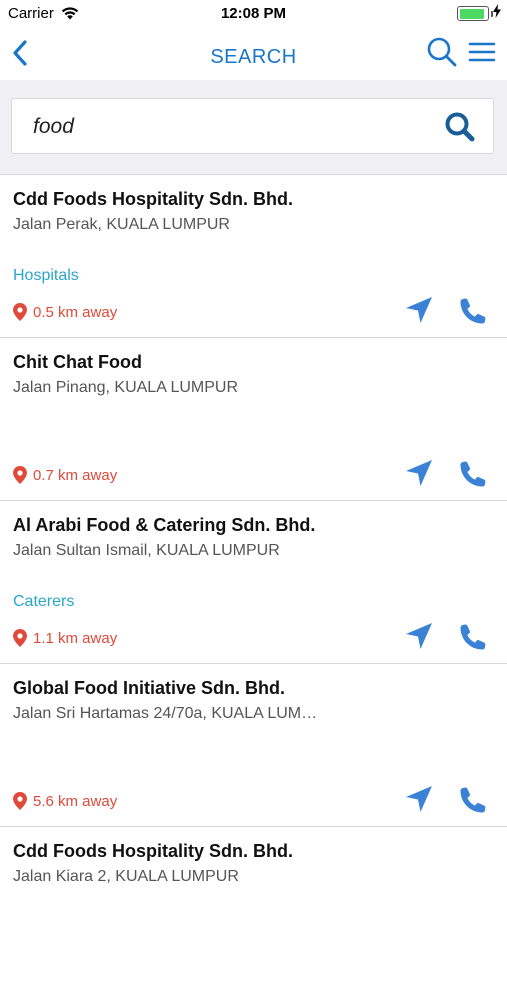  I want to click on search-box, so click(252, 126).